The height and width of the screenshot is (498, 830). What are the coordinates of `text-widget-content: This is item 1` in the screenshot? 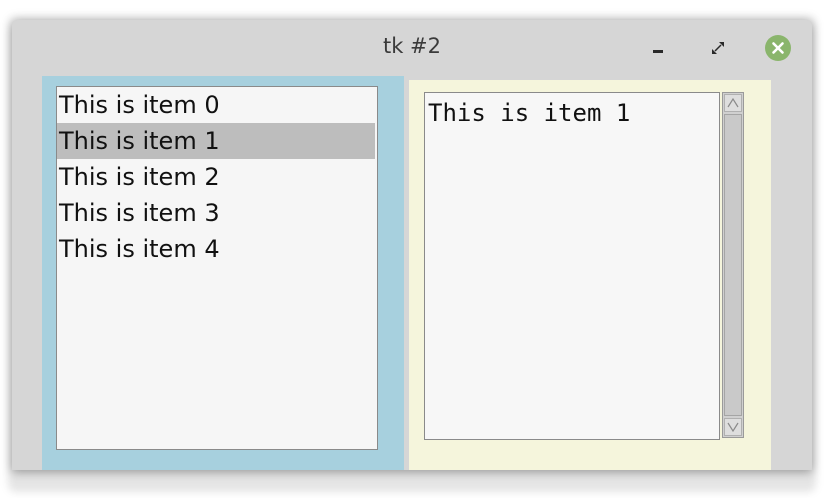 It's located at (529, 113).